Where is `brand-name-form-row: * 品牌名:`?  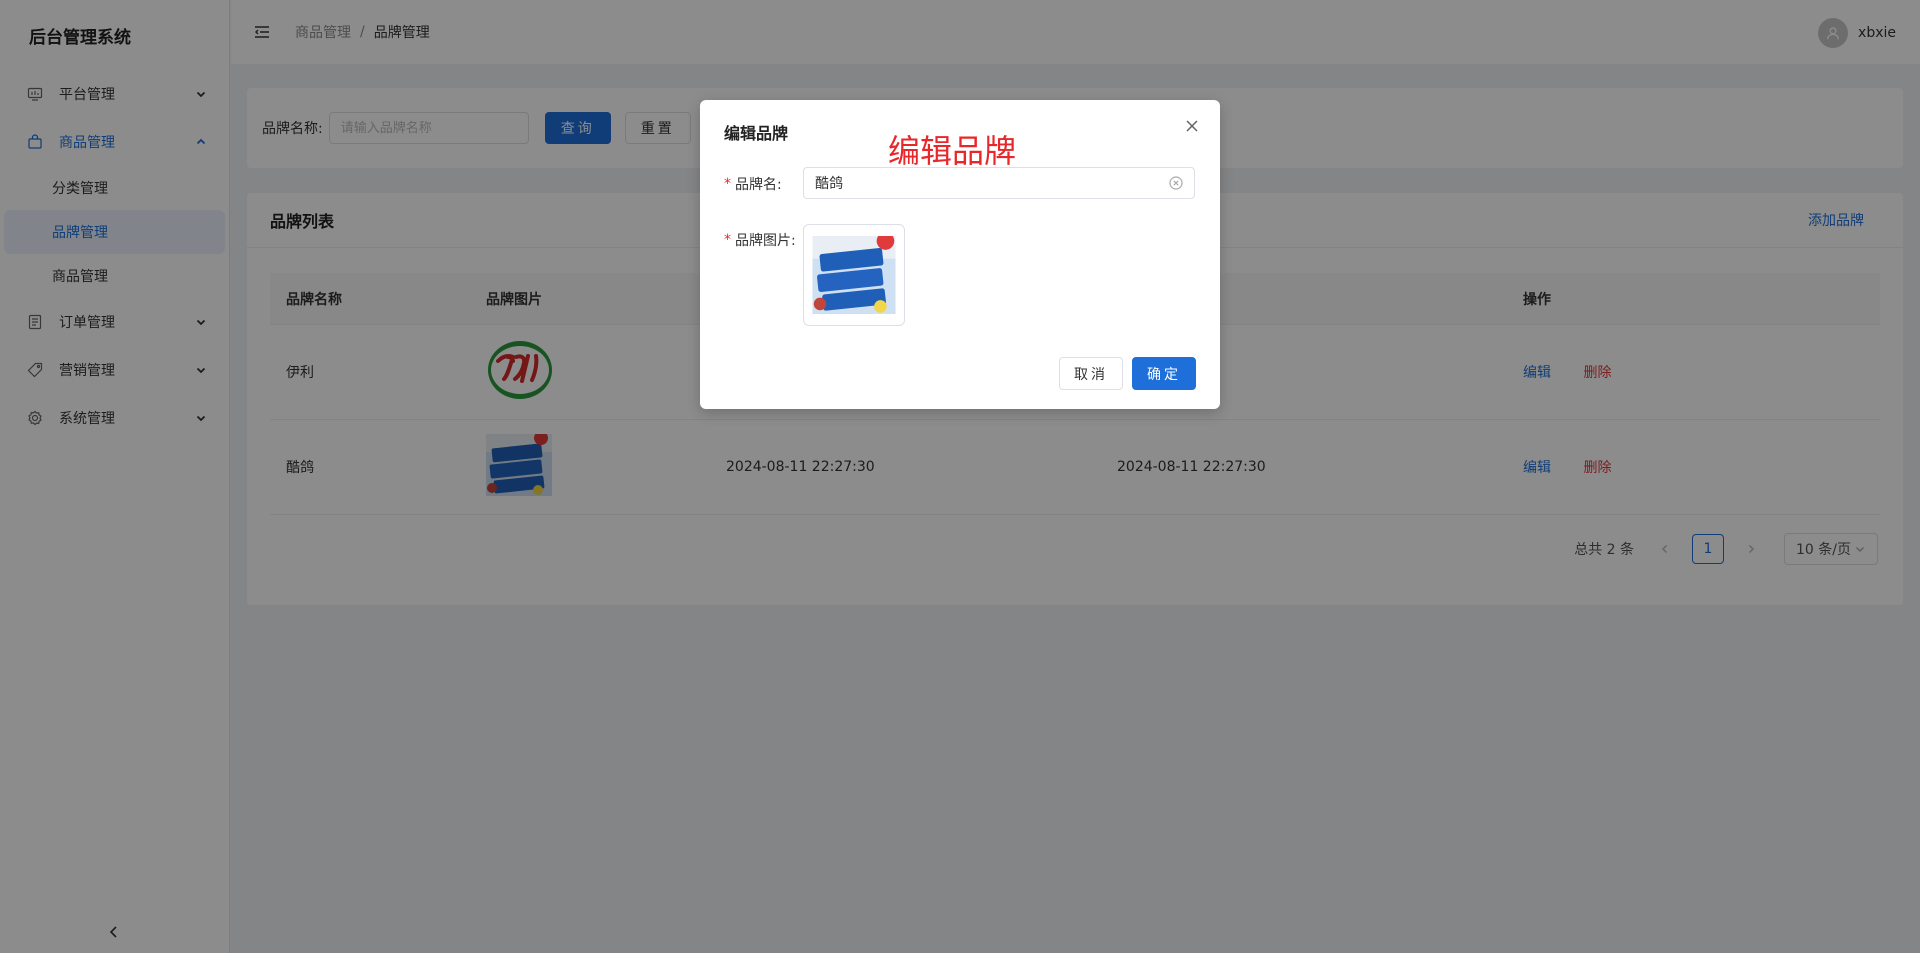
brand-name-form-row: * 品牌名: is located at coordinates (764, 184).